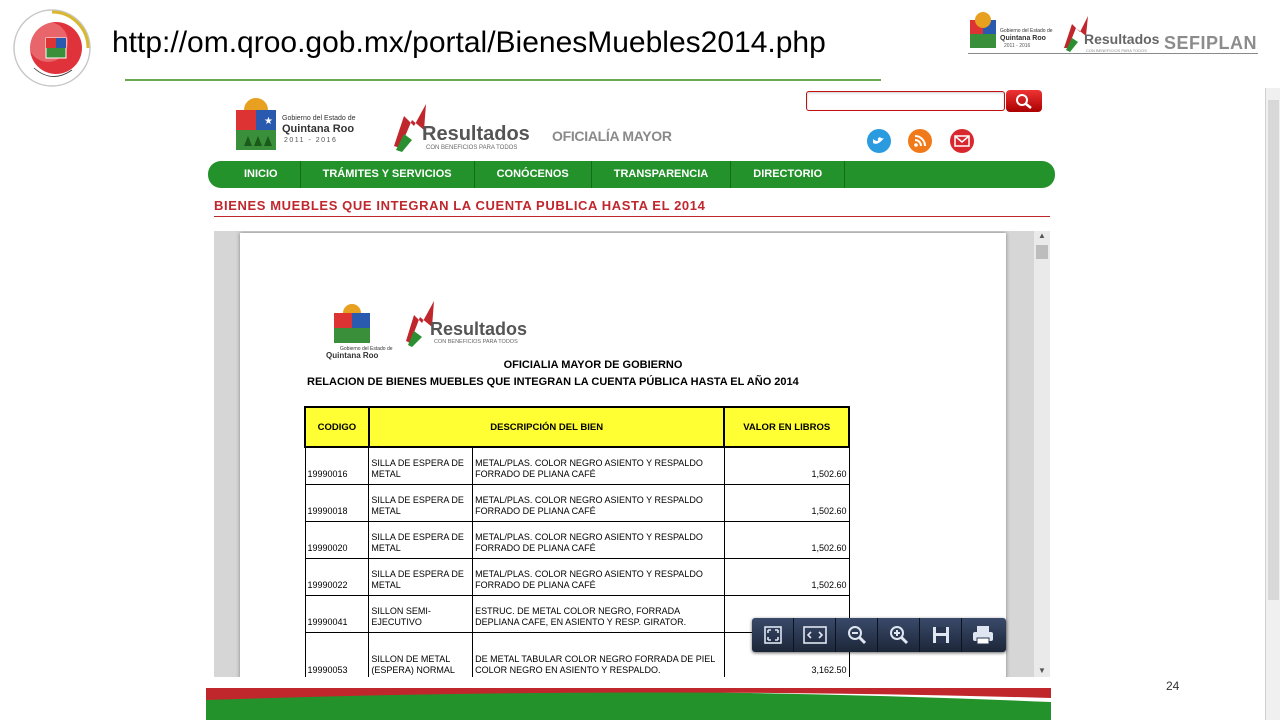  What do you see at coordinates (261, 174) in the screenshot?
I see `nav-item-inicio: INICIO` at bounding box center [261, 174].